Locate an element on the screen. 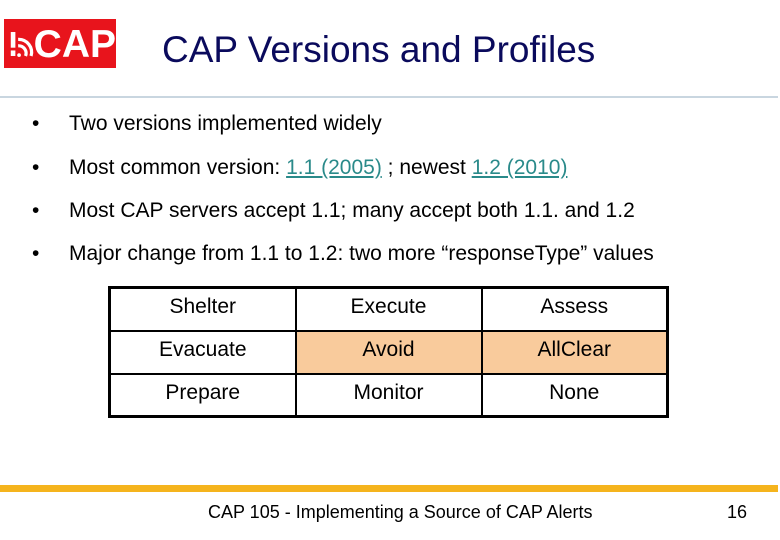 Image resolution: width=780 pixels, height=540 pixels. table-cell: Evacuate is located at coordinates (202, 352).